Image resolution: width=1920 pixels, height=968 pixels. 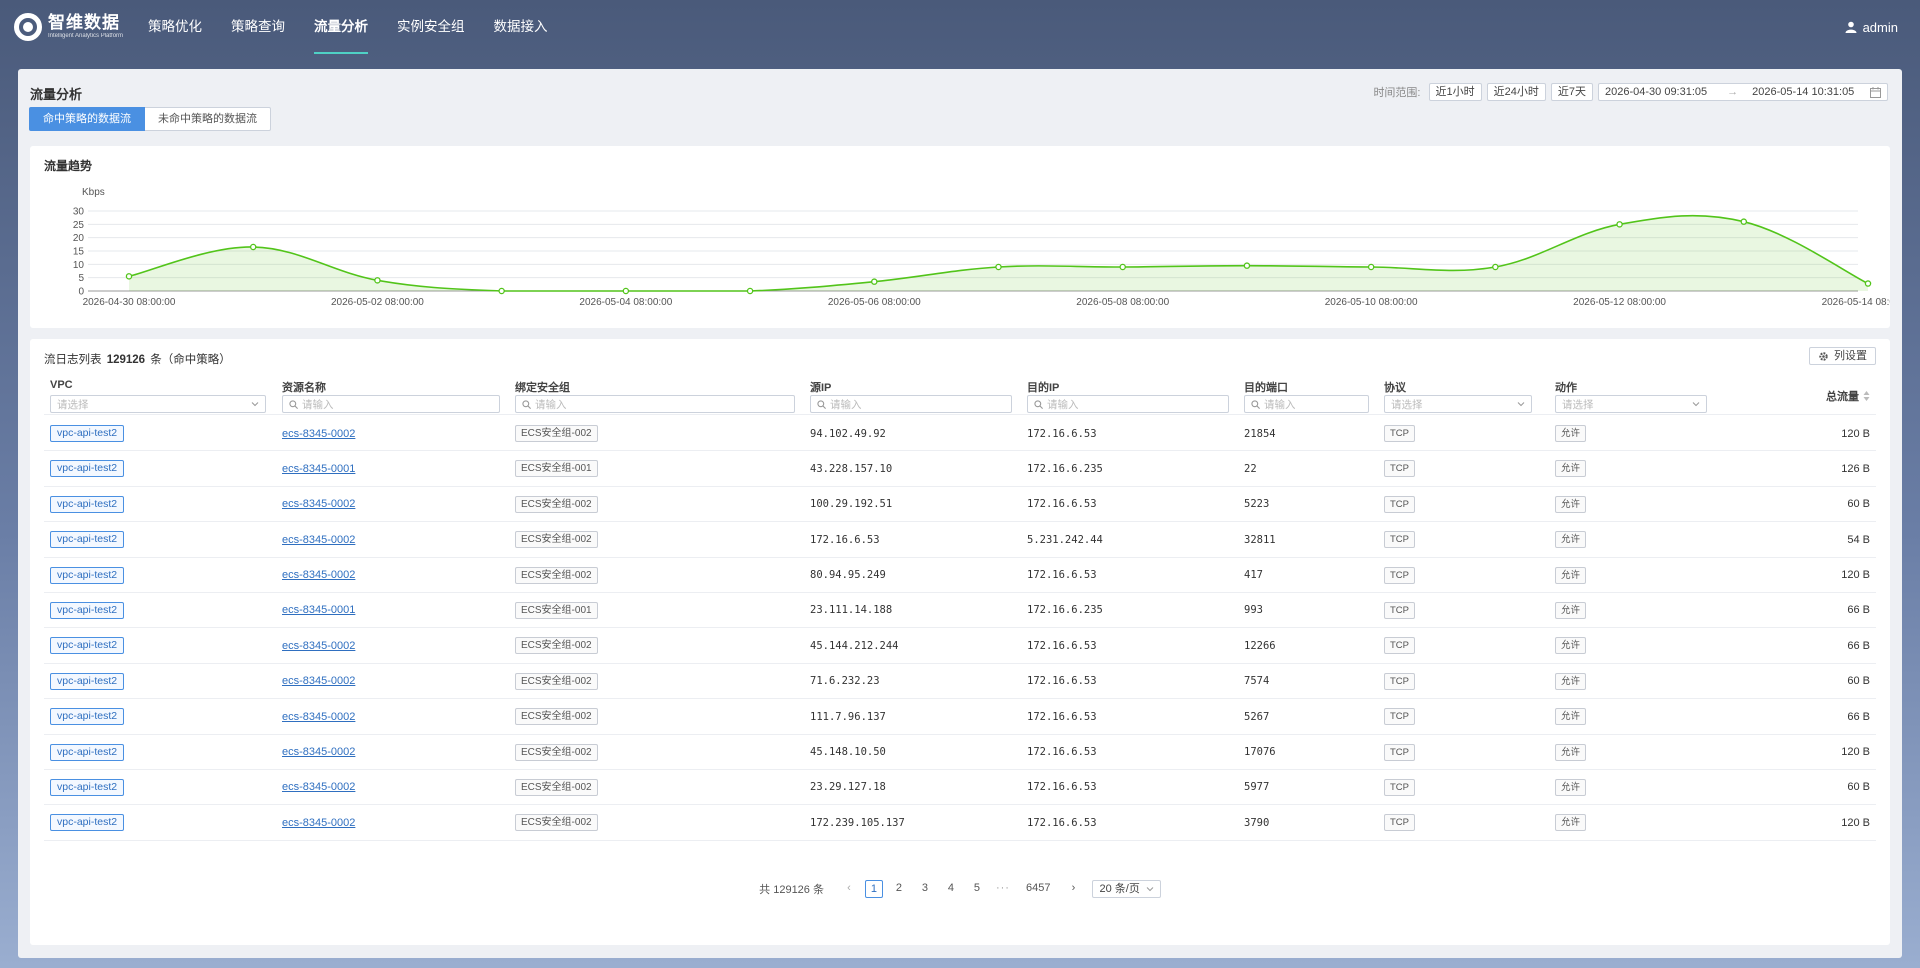 I want to click on brand-logo: 智维数据 Intelligent Analytics Platform, so click(x=70, y=27).